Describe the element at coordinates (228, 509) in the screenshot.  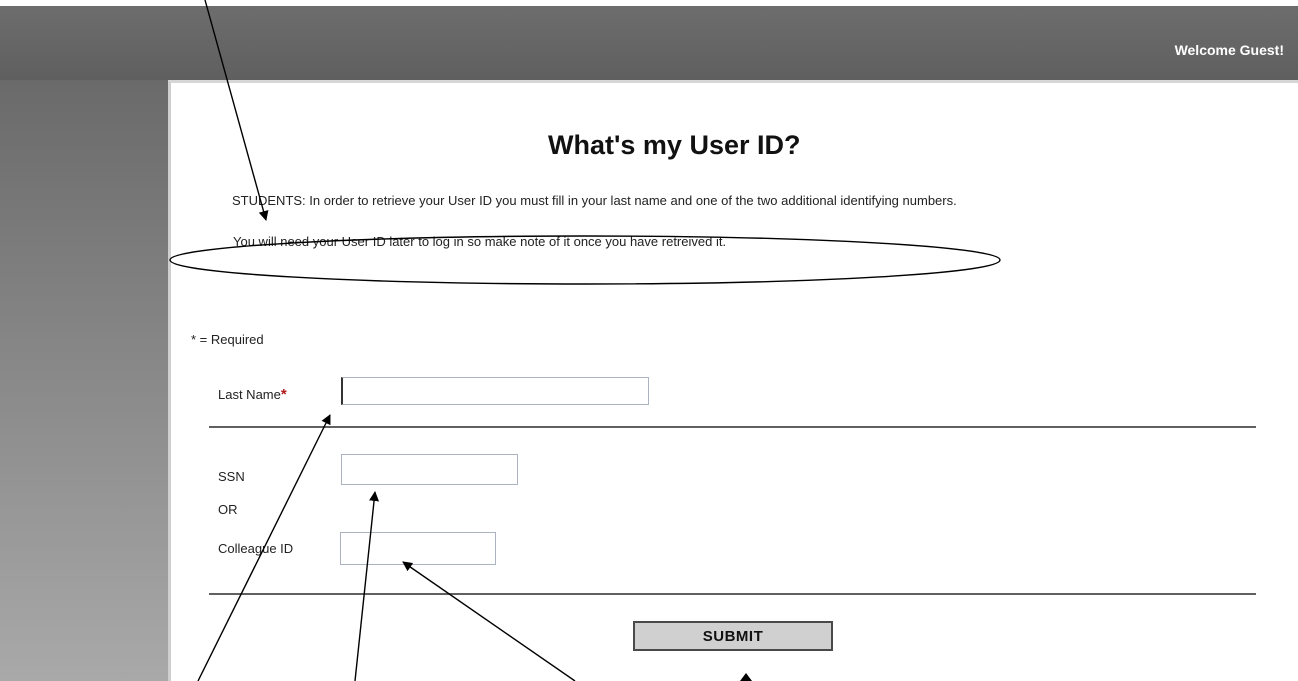
I see `or-label: OR` at that location.